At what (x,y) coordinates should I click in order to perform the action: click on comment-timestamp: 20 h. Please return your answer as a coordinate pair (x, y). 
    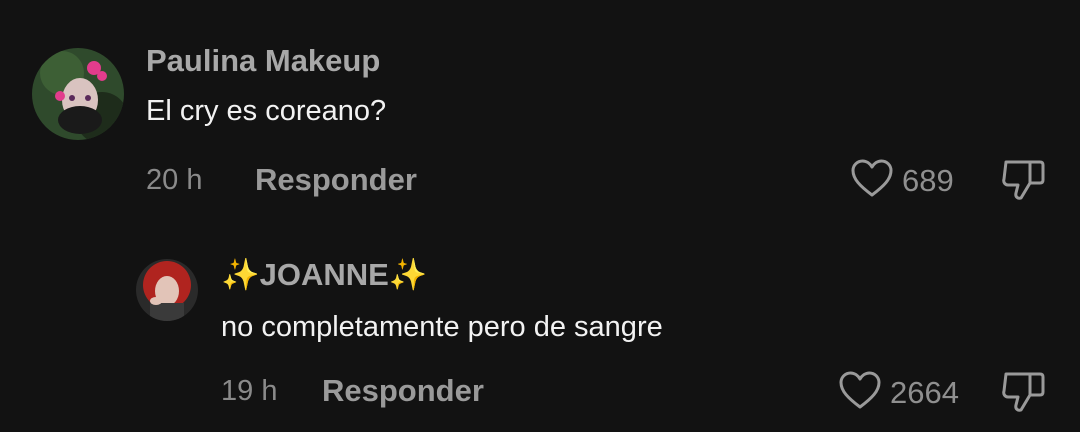
    Looking at the image, I should click on (174, 180).